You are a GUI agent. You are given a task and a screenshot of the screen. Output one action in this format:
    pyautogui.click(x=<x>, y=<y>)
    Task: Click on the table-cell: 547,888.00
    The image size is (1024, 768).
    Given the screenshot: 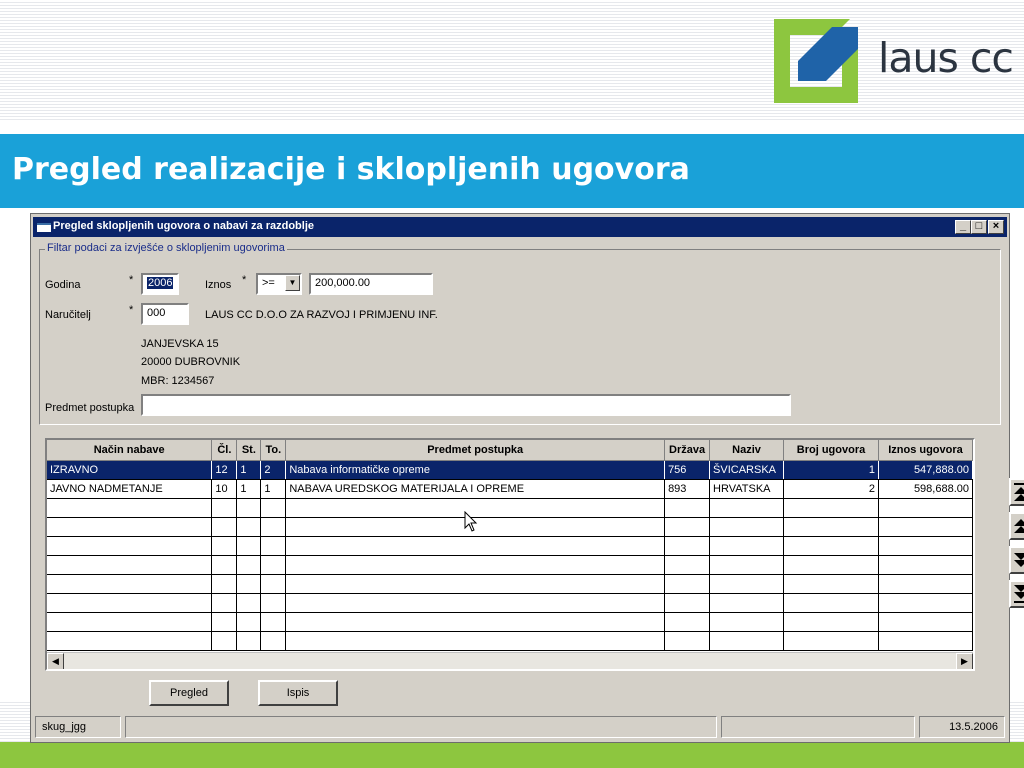 What is the action you would take?
    pyautogui.click(x=925, y=470)
    